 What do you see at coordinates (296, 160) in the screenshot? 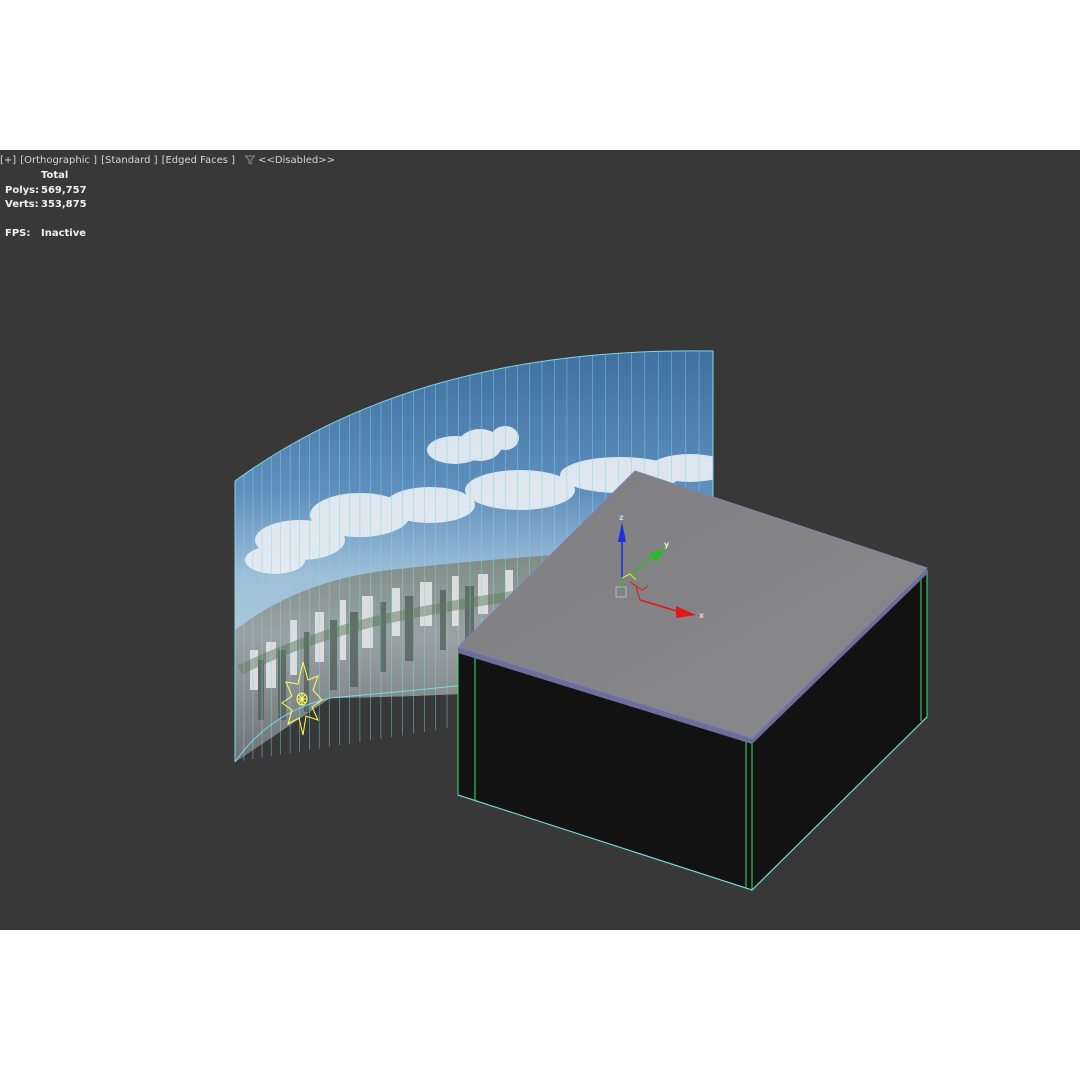
I see `filter-status: <<Disabled>>` at bounding box center [296, 160].